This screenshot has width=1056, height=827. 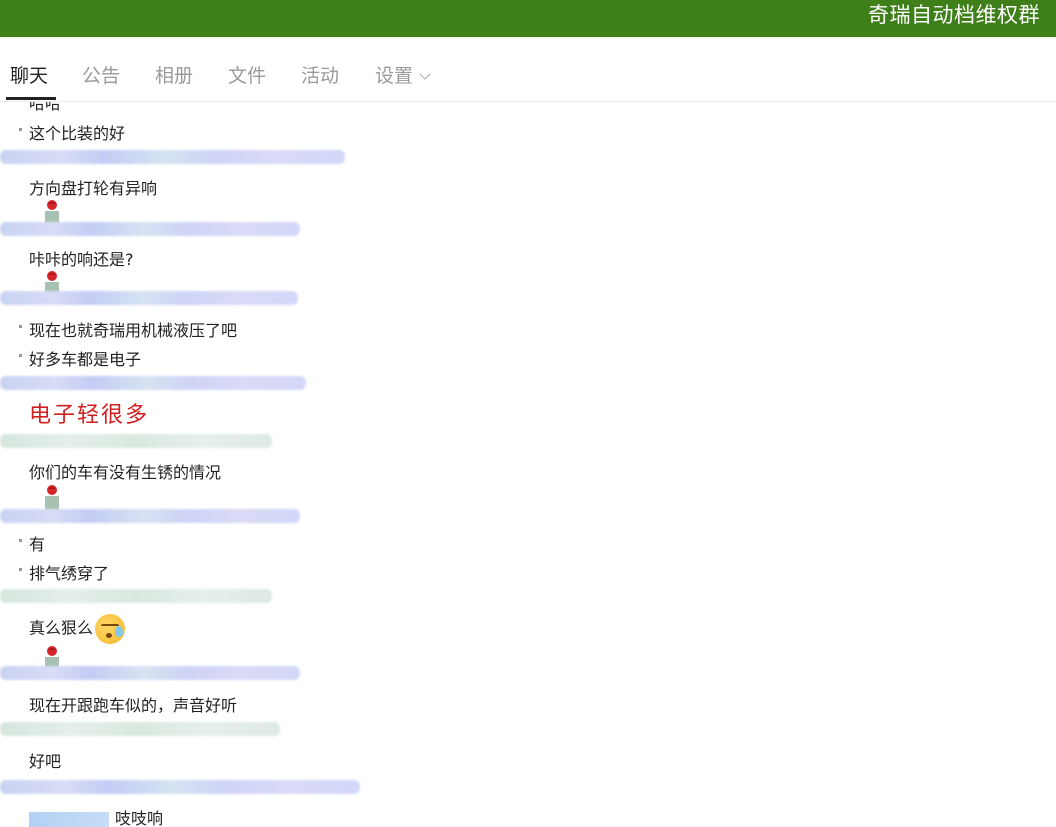 I want to click on group-title: 奇瑞自动档维权群, so click(x=954, y=15).